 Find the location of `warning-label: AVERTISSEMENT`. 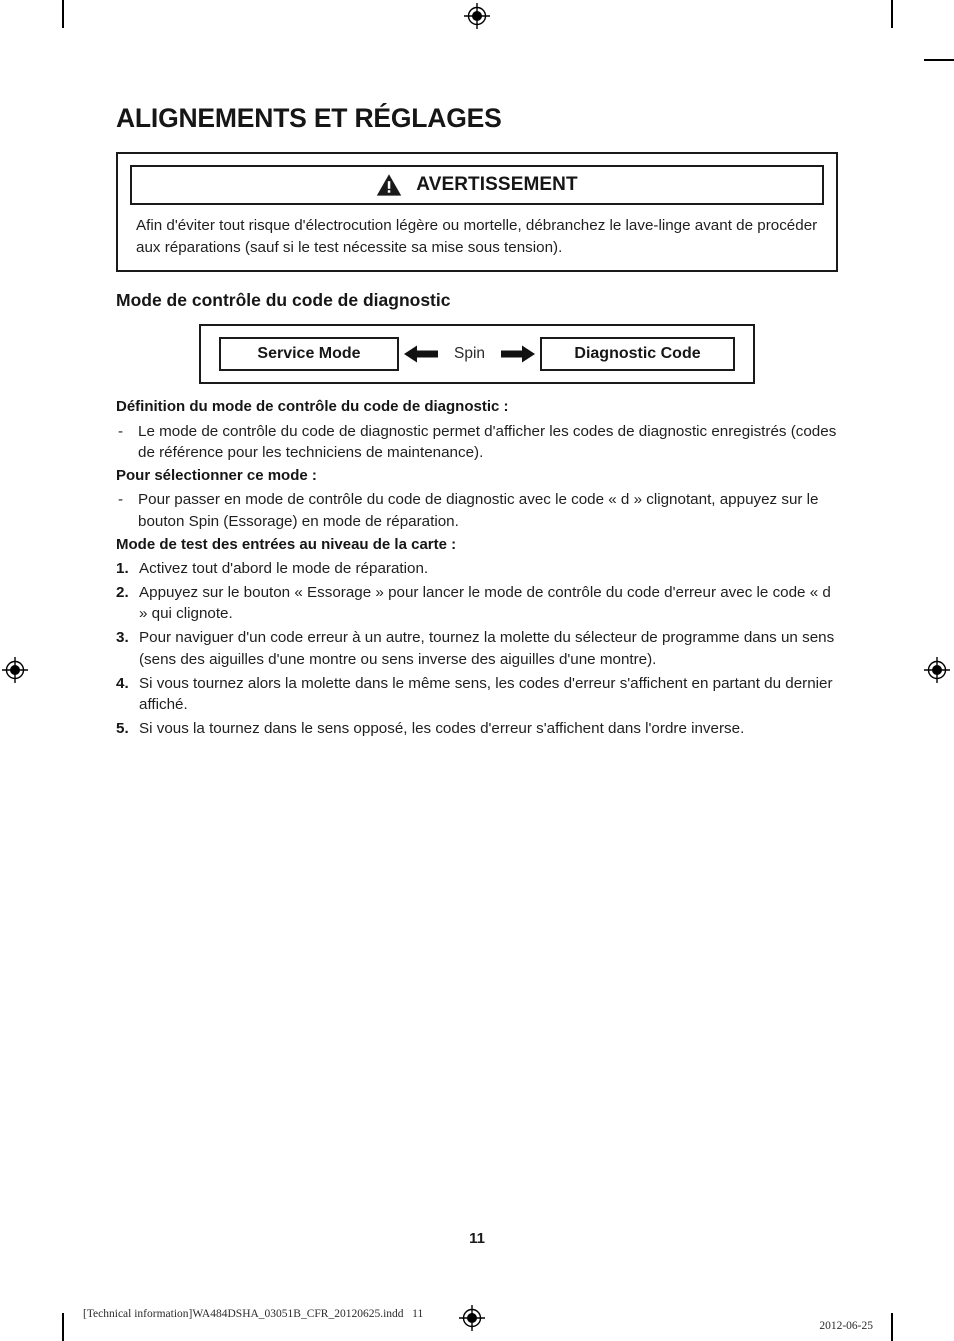

warning-label: AVERTISSEMENT is located at coordinates (497, 185).